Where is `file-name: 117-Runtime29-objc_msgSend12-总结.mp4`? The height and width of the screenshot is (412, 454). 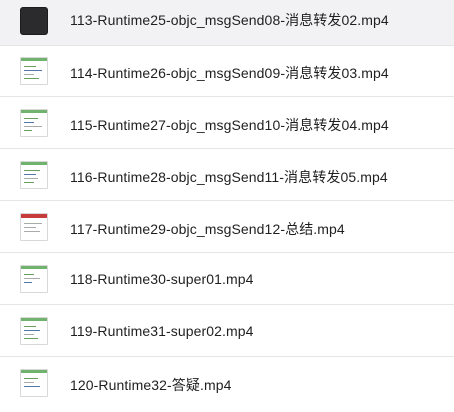 file-name: 117-Runtime29-objc_msgSend12-总结.mp4 is located at coordinates (207, 229).